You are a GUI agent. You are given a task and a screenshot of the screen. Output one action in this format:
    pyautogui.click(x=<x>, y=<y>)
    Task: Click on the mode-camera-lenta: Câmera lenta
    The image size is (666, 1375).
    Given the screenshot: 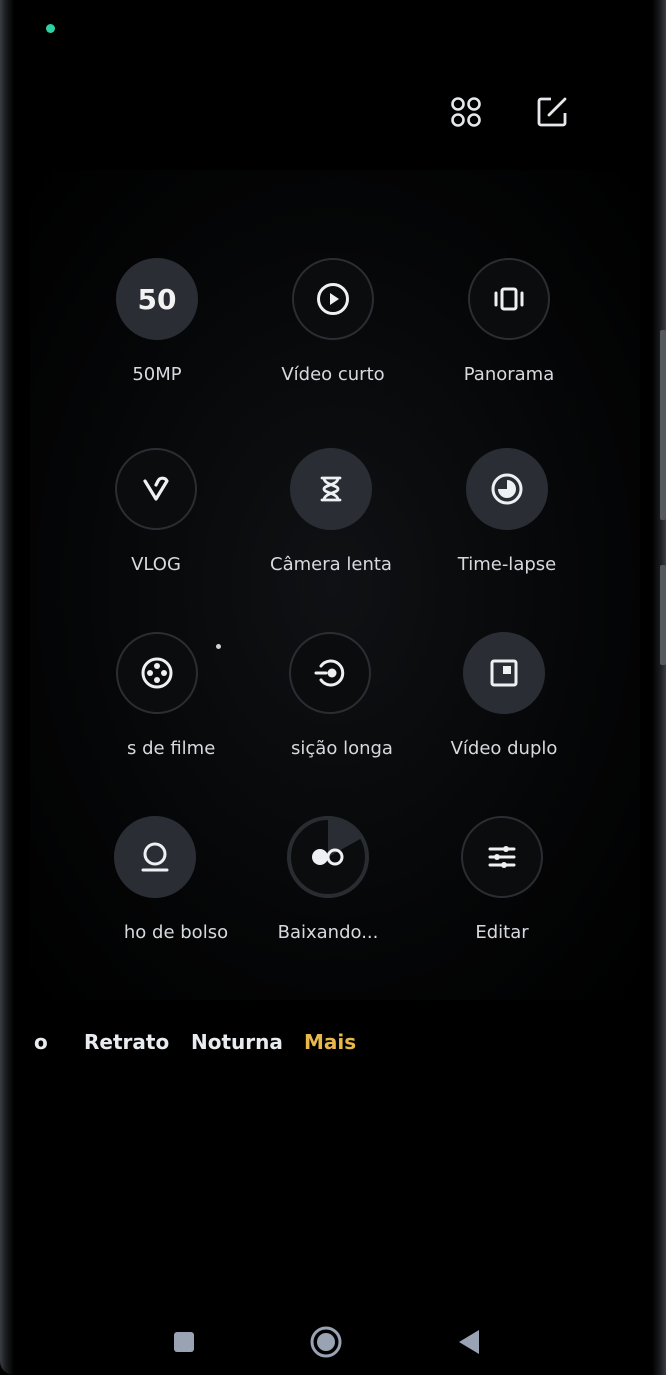 What is the action you would take?
    pyautogui.click(x=331, y=523)
    